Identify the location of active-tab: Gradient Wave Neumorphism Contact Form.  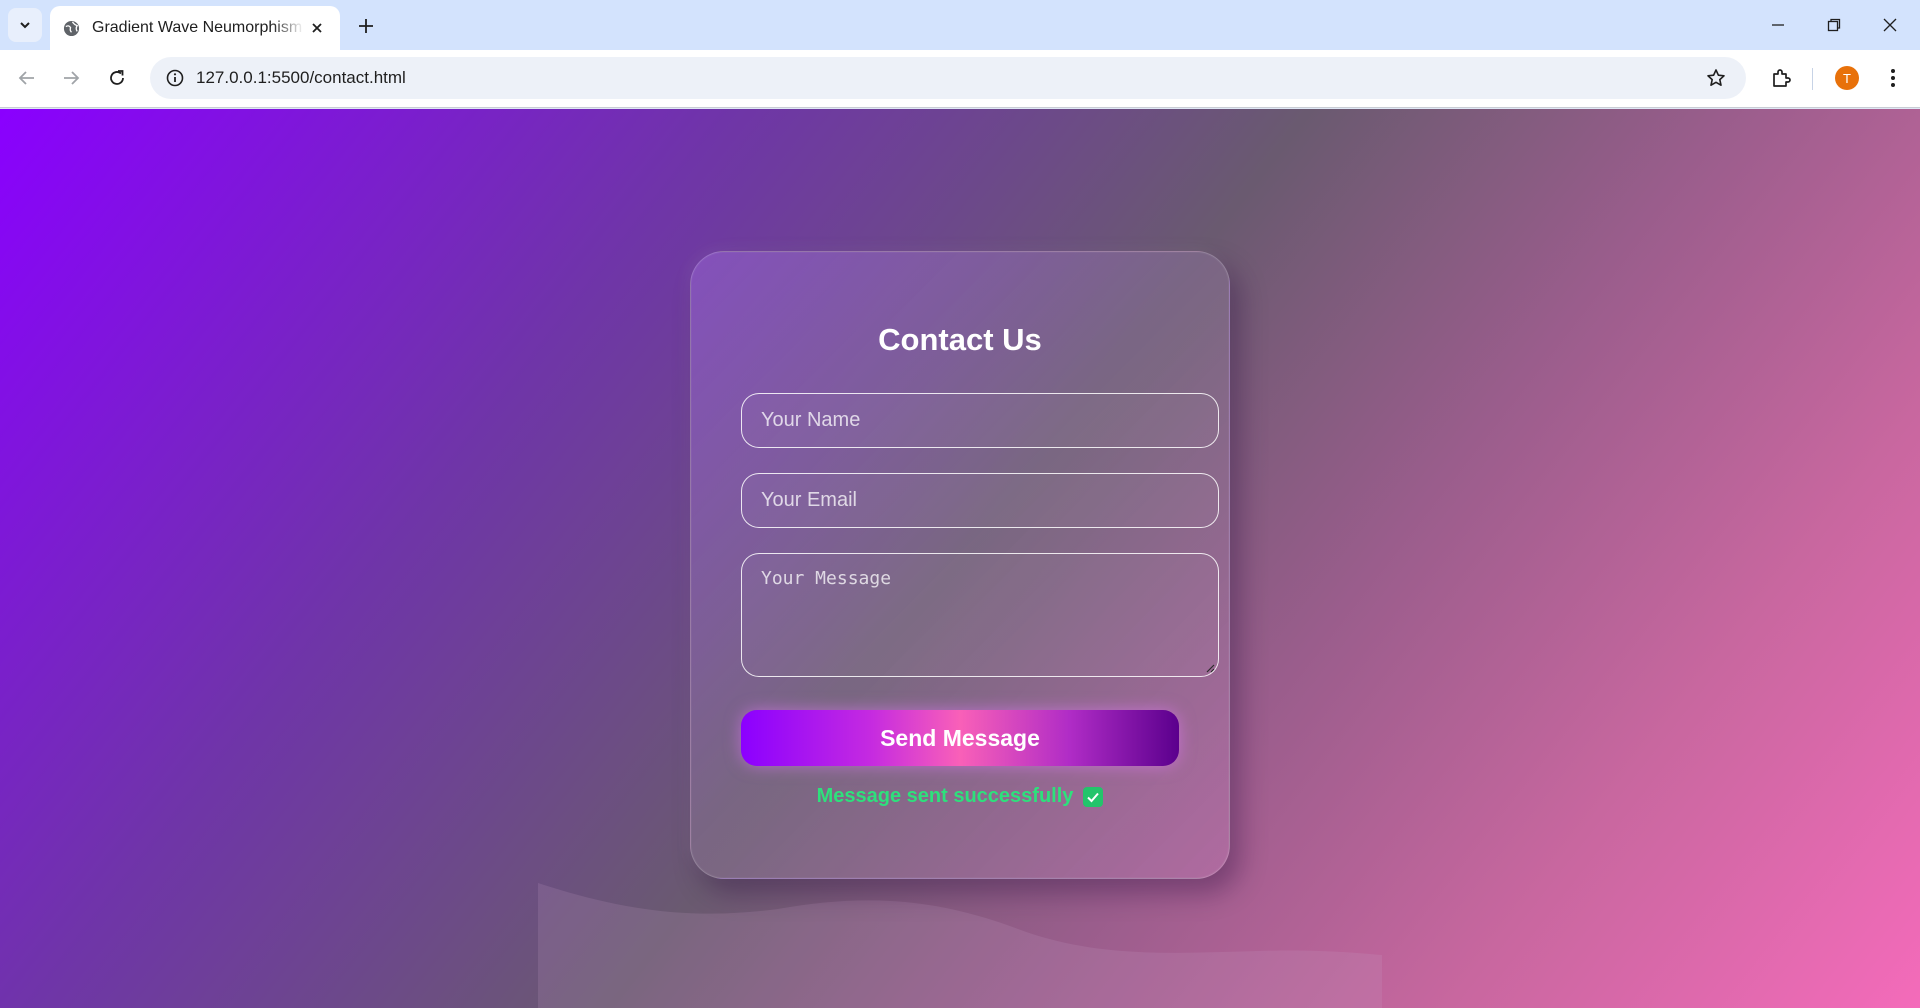
(195, 28).